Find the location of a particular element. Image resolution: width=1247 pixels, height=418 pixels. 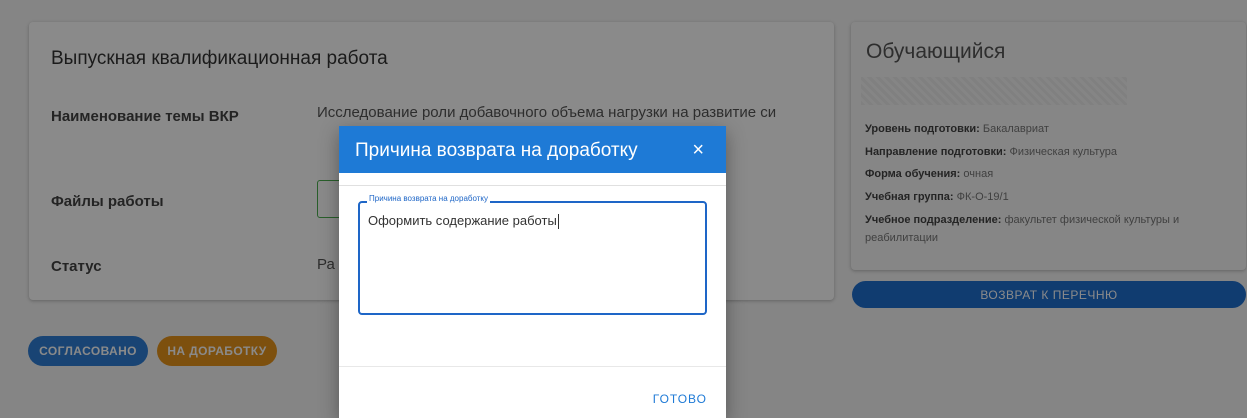

text-cursor is located at coordinates (558, 222).